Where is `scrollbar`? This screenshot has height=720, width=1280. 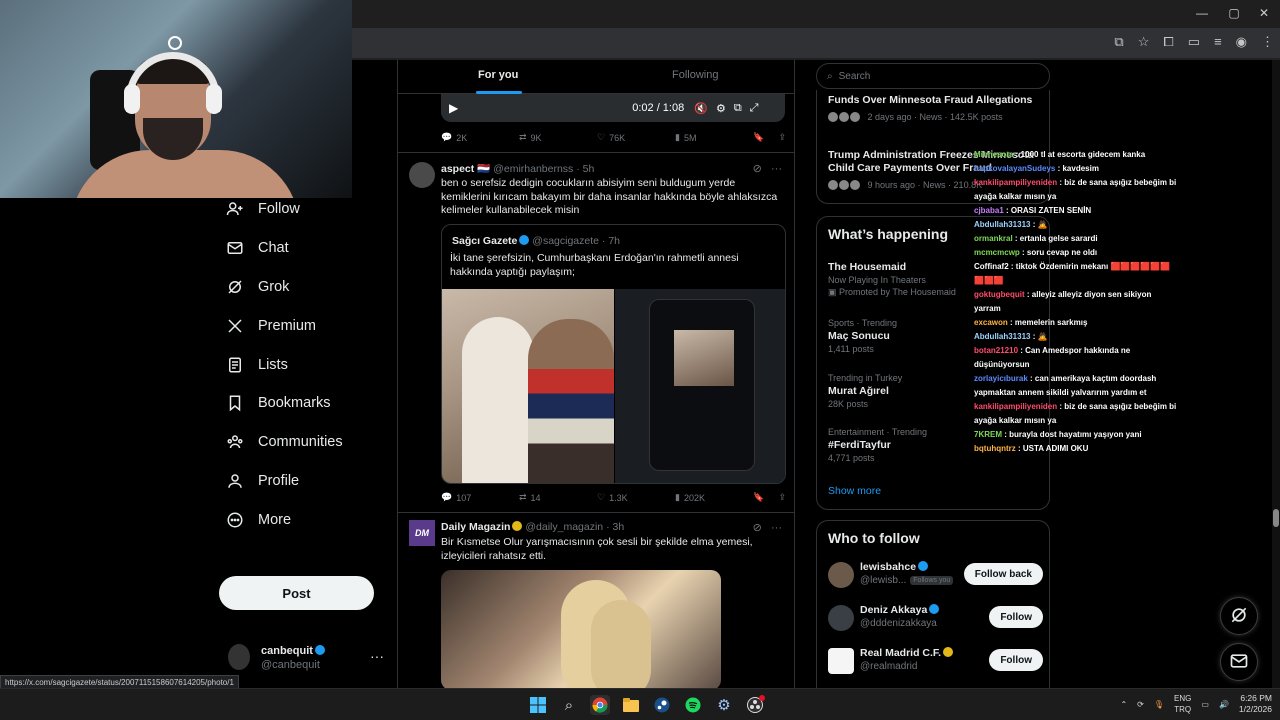
scrollbar is located at coordinates (1276, 374).